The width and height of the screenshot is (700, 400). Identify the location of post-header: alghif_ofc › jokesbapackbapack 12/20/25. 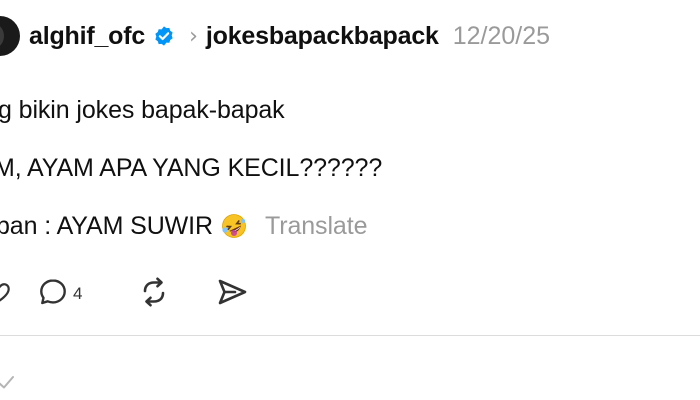
(289, 36).